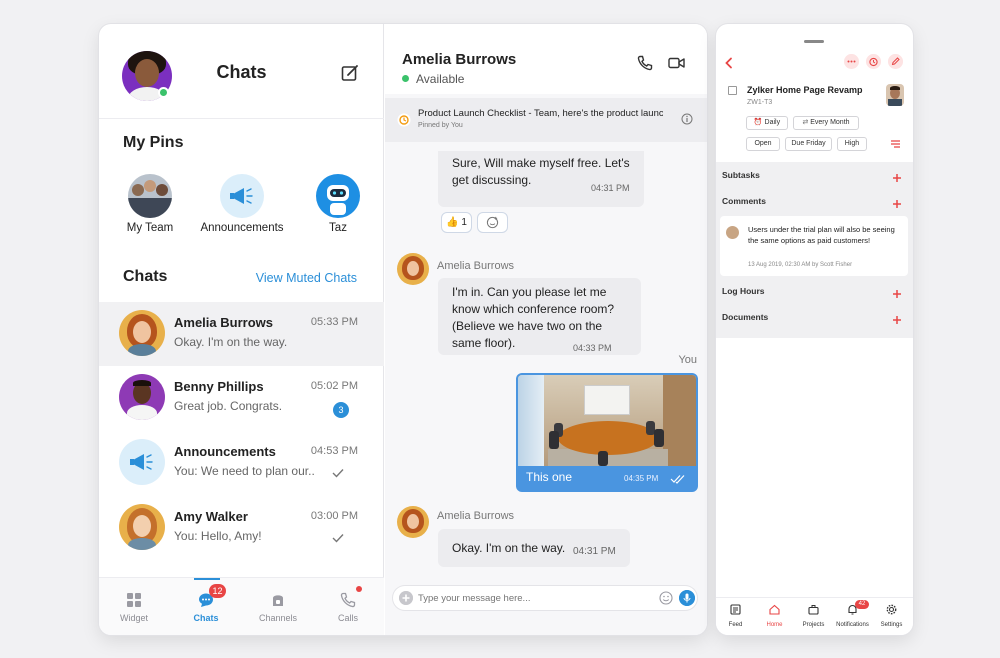 The height and width of the screenshot is (658, 1000). Describe the element at coordinates (404, 120) in the screenshot. I see `pin-icon` at that location.